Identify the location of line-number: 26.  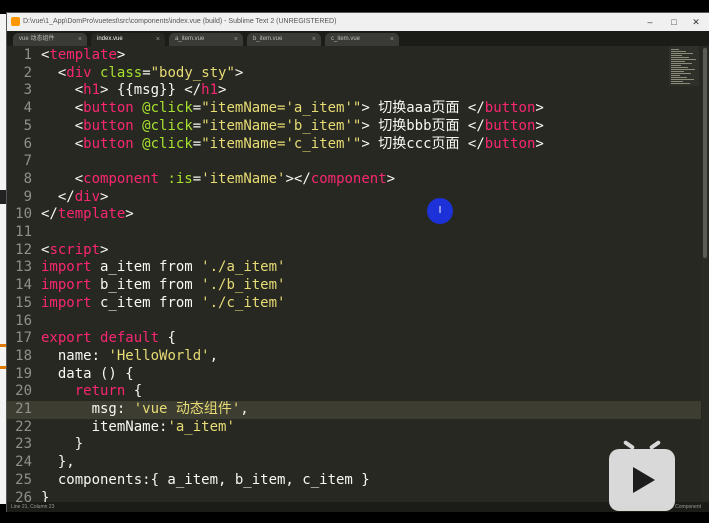
(23, 496).